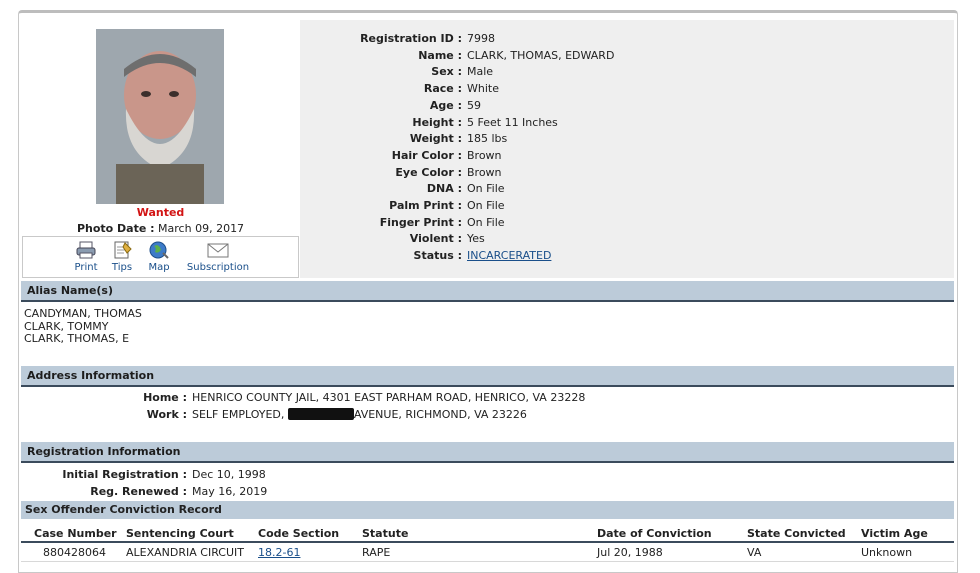 The width and height of the screenshot is (980, 573). What do you see at coordinates (487, 452) in the screenshot?
I see `registration-section-header: Registration Information` at bounding box center [487, 452].